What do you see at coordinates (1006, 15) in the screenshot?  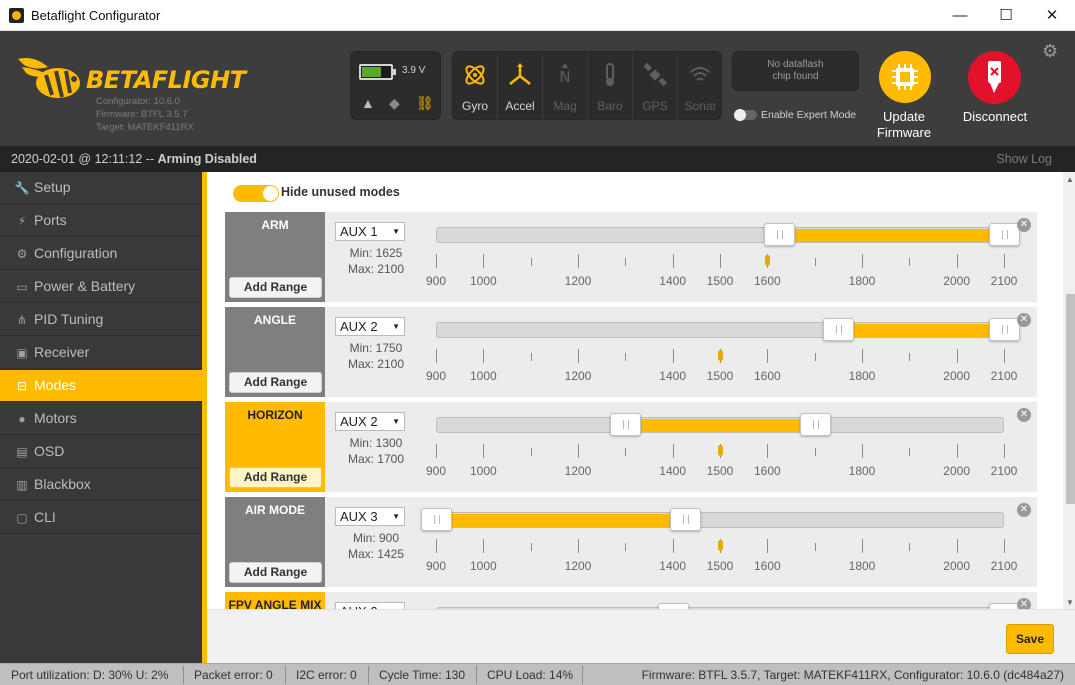 I see `maximize-button: ☐` at bounding box center [1006, 15].